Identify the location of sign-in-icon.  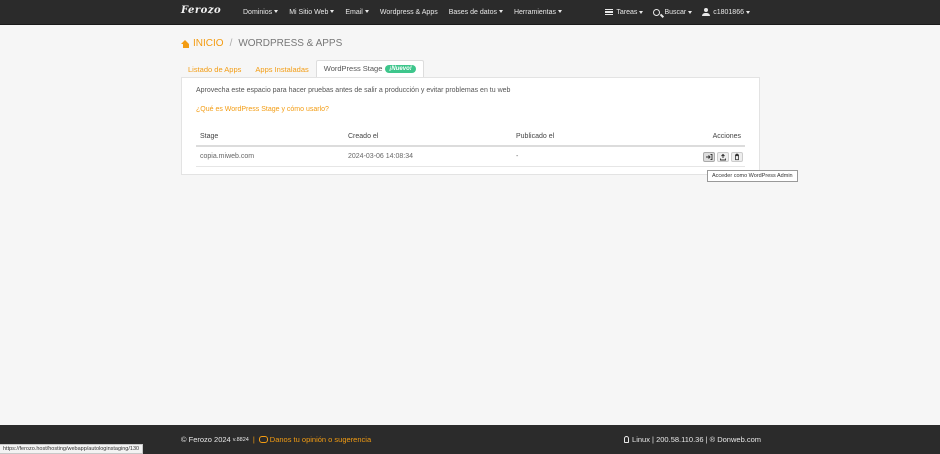
(709, 156).